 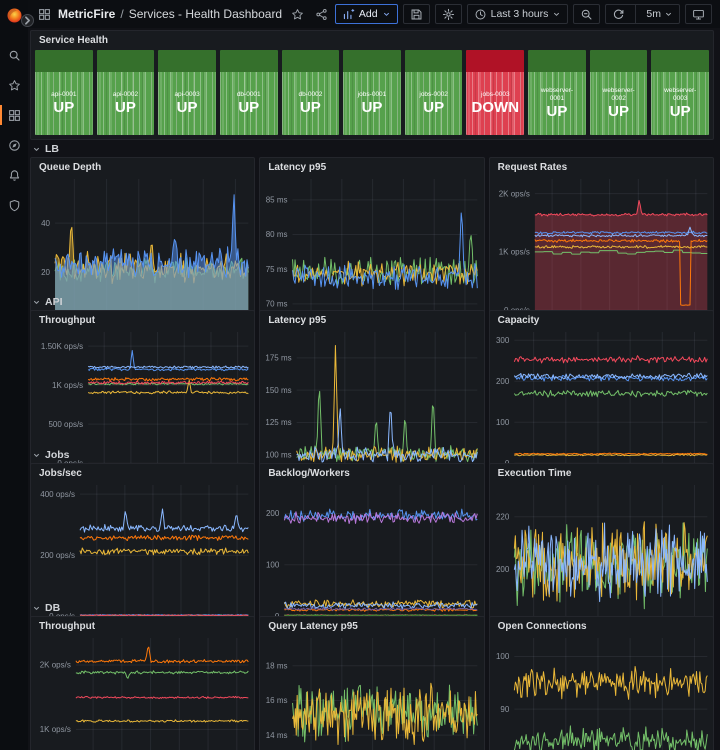 I want to click on breadcrumb-brand: MetricFire, so click(x=86, y=14).